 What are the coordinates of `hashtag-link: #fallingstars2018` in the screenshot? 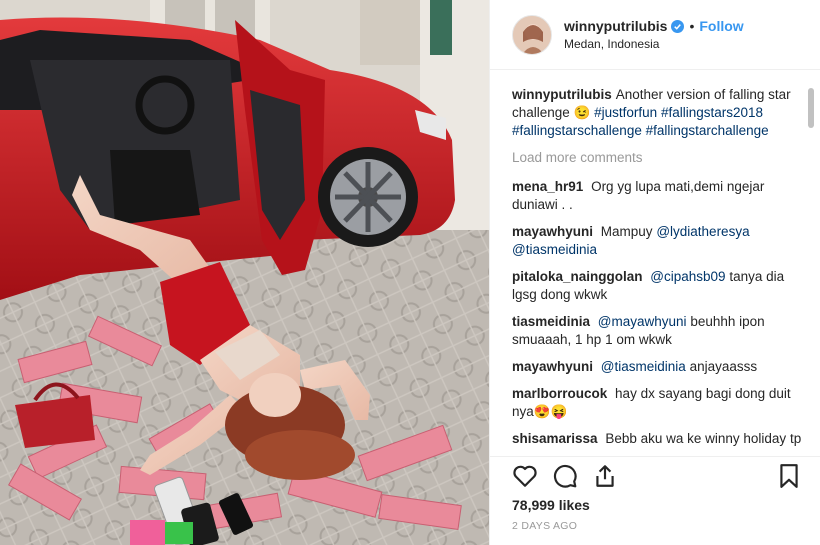 It's located at (712, 112).